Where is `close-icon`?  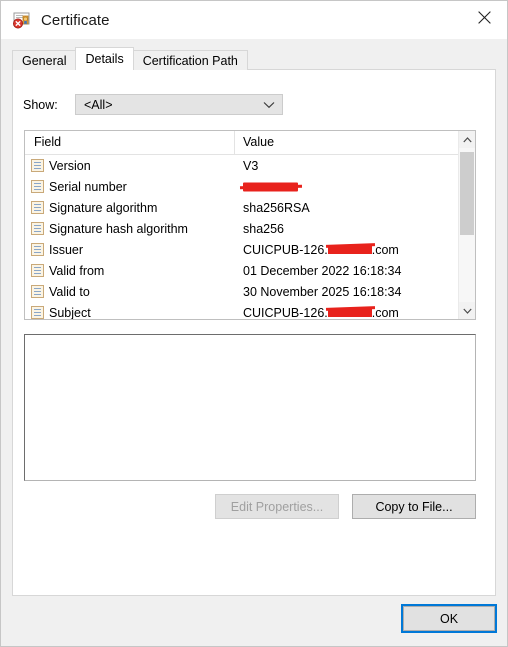 close-icon is located at coordinates (484, 17).